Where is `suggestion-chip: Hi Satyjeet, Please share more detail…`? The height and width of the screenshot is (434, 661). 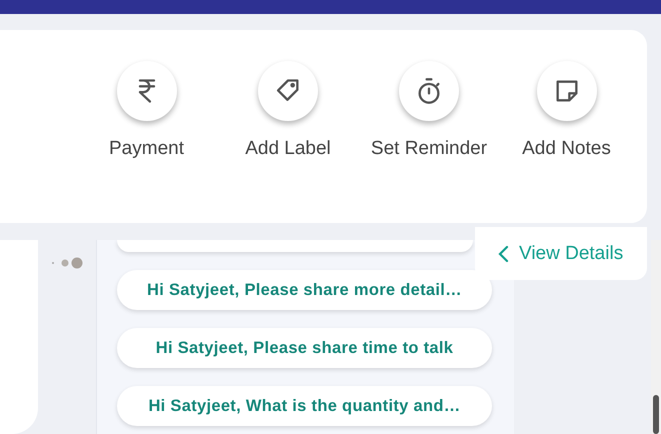 suggestion-chip: Hi Satyjeet, Please share more detail… is located at coordinates (304, 290).